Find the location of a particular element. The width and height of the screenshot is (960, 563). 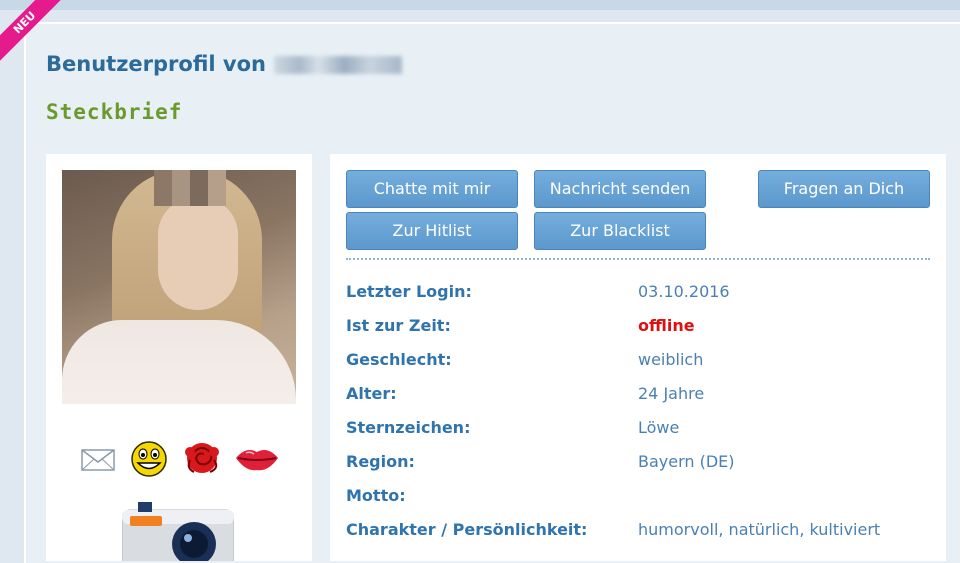

chat-button: Chatte mit mir is located at coordinates (432, 189).